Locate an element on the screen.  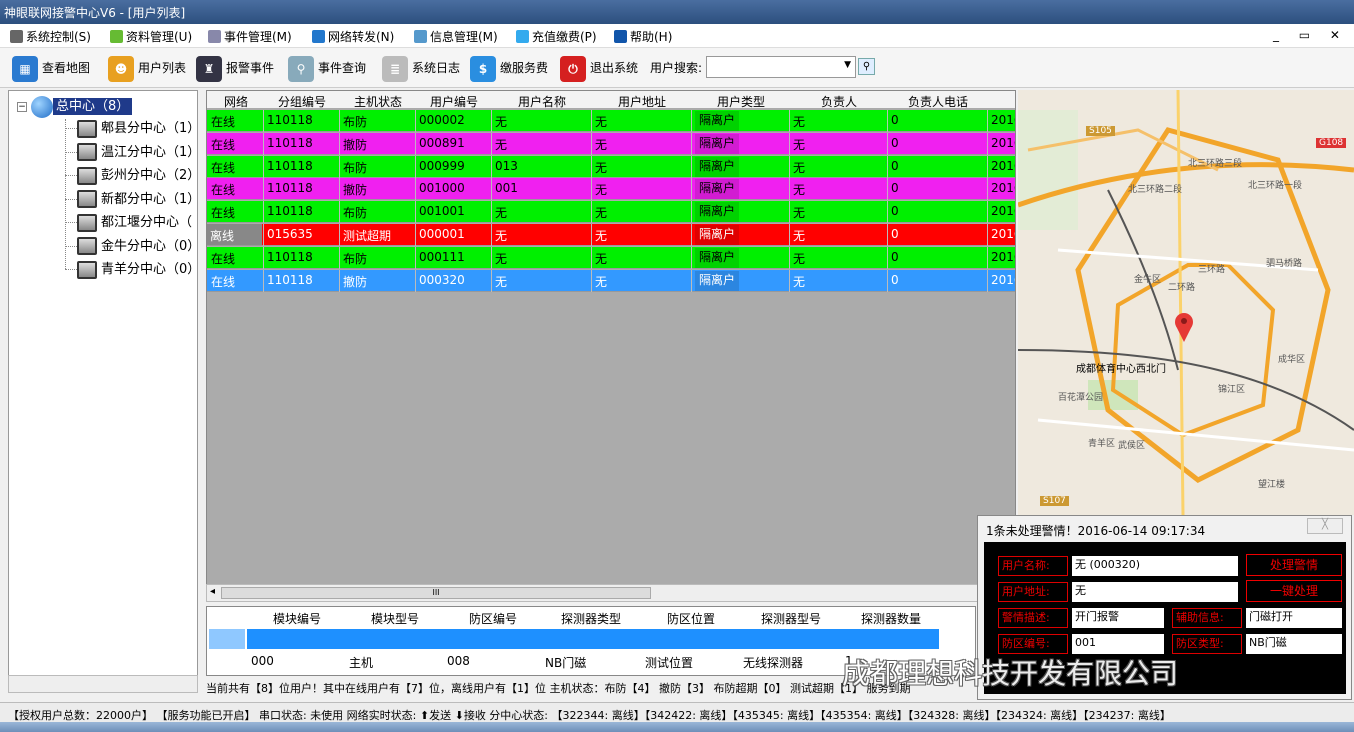
search-button: ⚲ is located at coordinates (866, 66).